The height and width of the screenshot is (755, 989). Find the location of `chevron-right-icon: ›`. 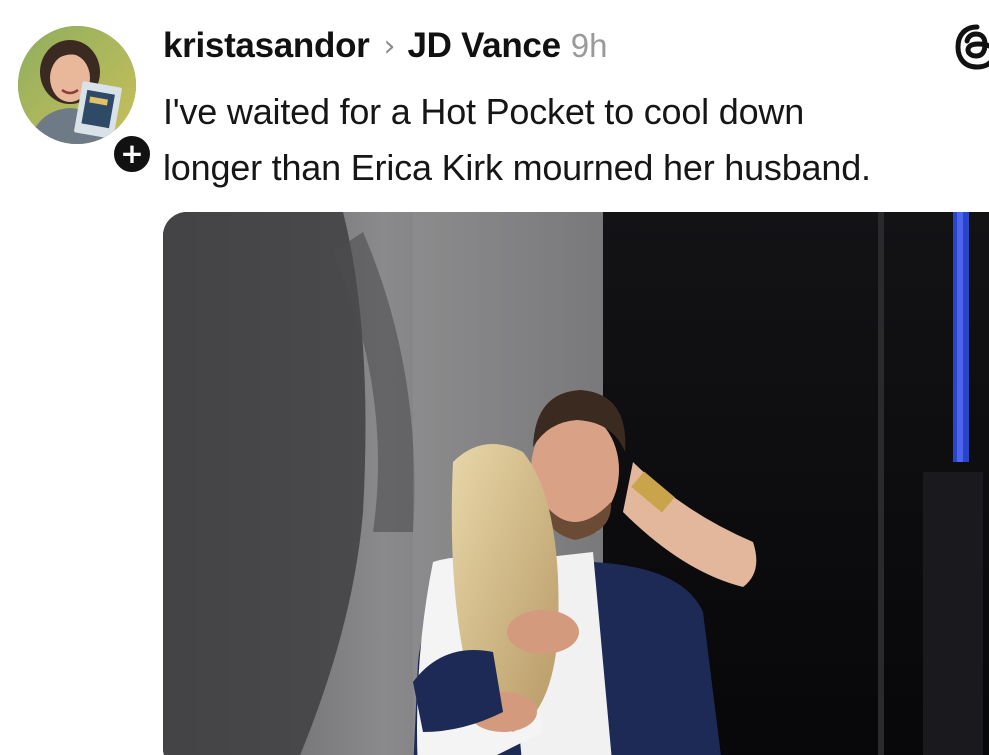

chevron-right-icon: › is located at coordinates (389, 46).